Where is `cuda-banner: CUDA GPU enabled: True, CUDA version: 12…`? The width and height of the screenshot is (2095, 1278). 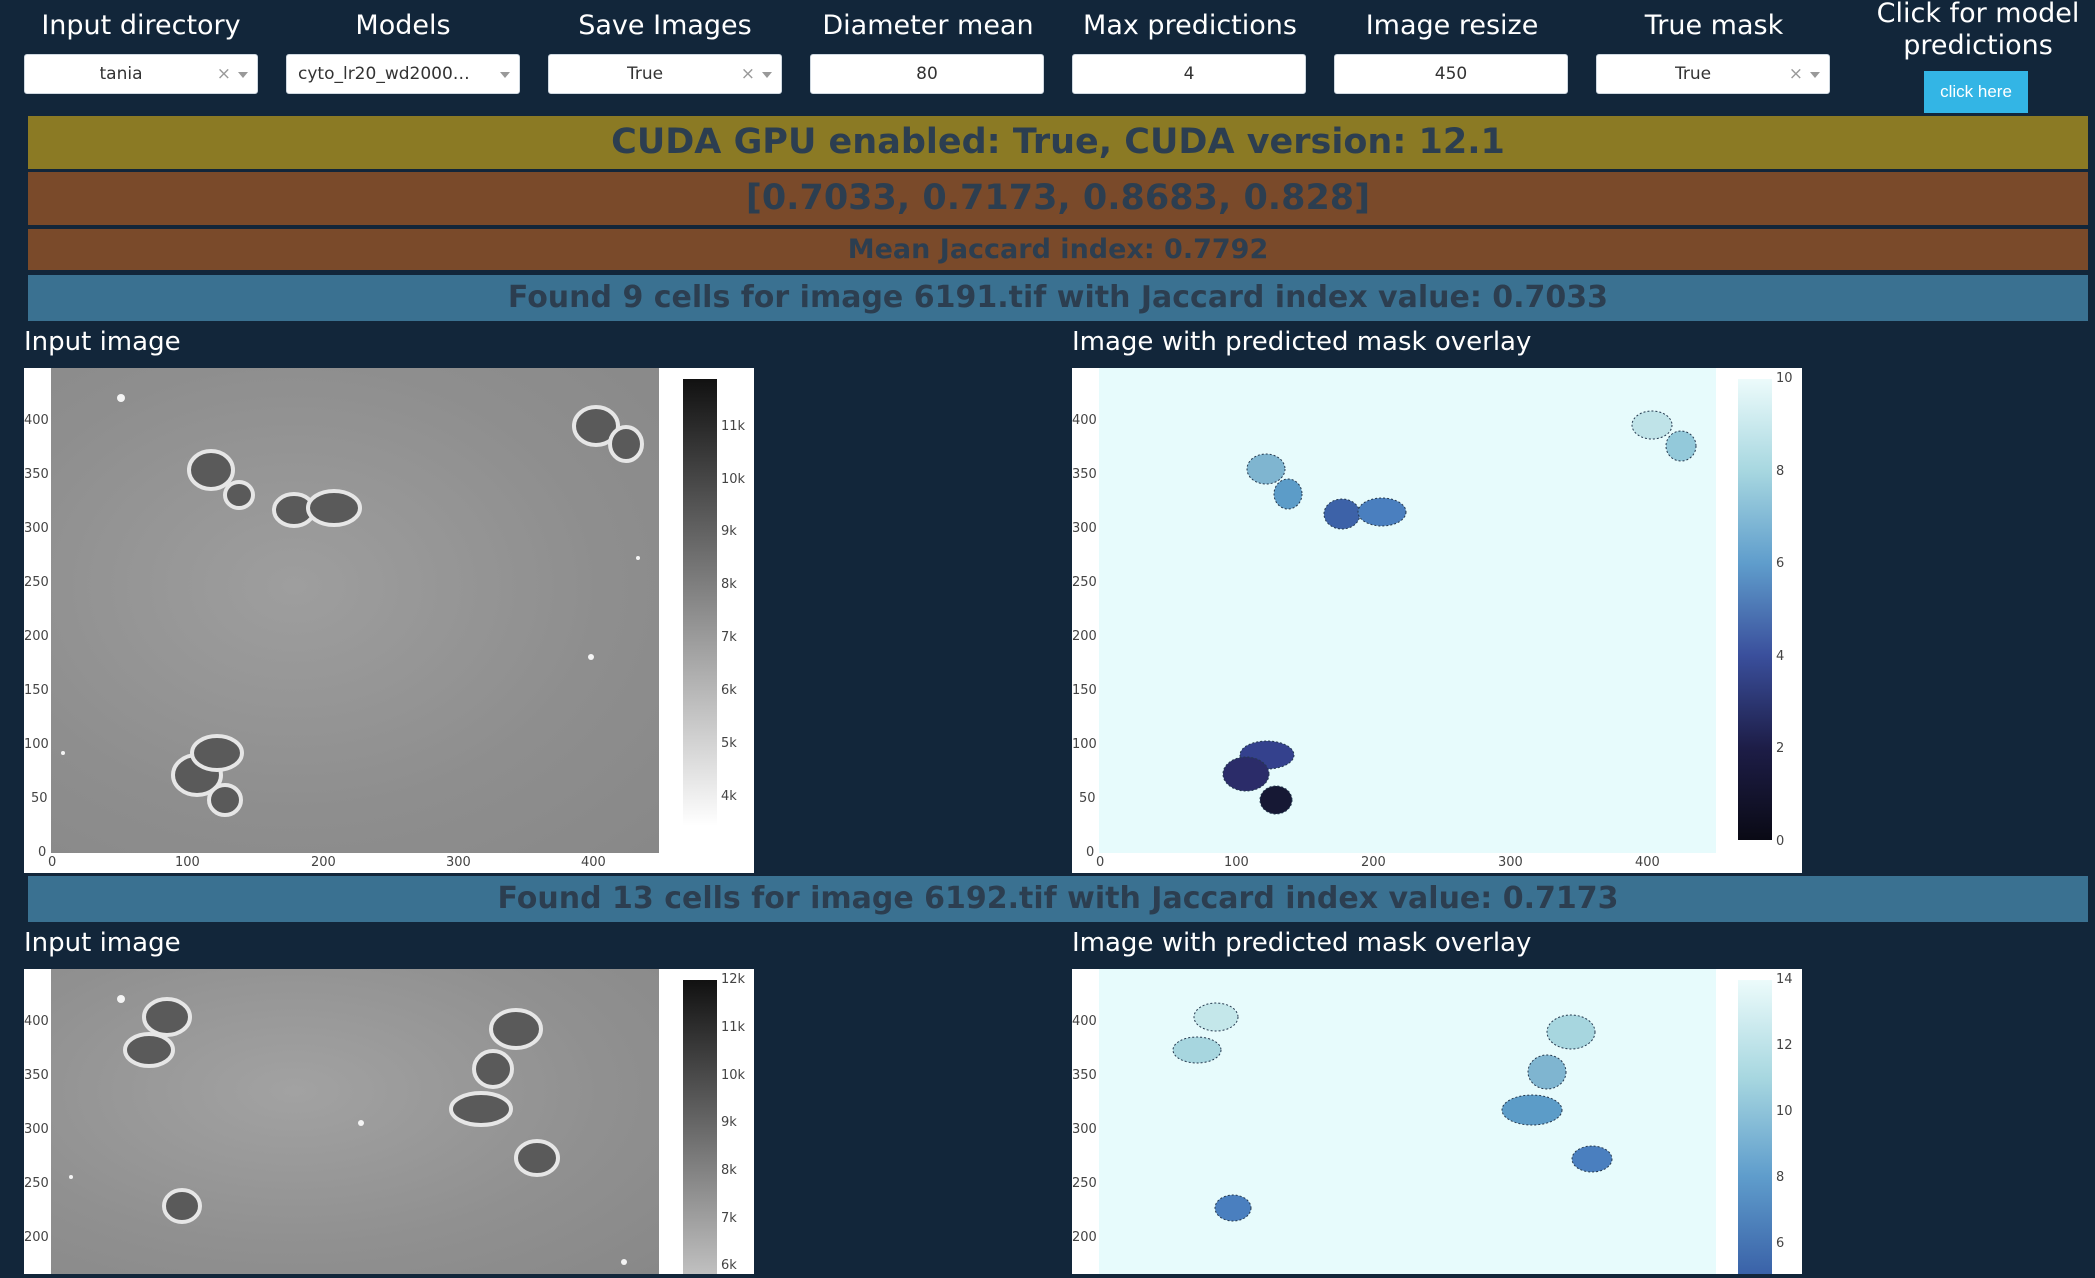 cuda-banner: CUDA GPU enabled: True, CUDA version: 12… is located at coordinates (1058, 142).